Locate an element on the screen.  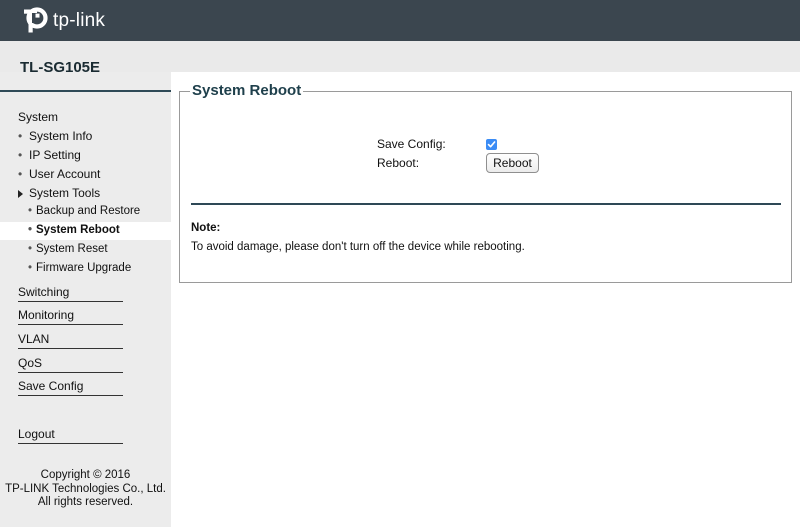
copyright-line: TP-LINK Technologies Co., Ltd. is located at coordinates (85, 488).